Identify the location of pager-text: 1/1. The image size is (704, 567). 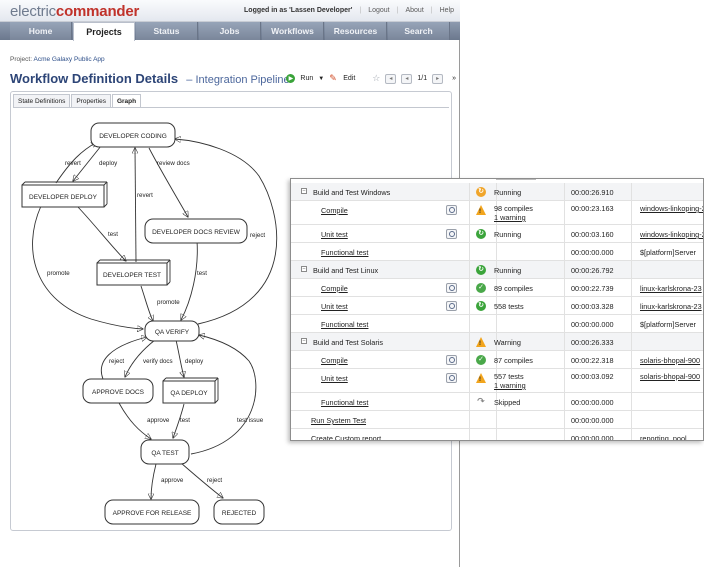
(422, 78).